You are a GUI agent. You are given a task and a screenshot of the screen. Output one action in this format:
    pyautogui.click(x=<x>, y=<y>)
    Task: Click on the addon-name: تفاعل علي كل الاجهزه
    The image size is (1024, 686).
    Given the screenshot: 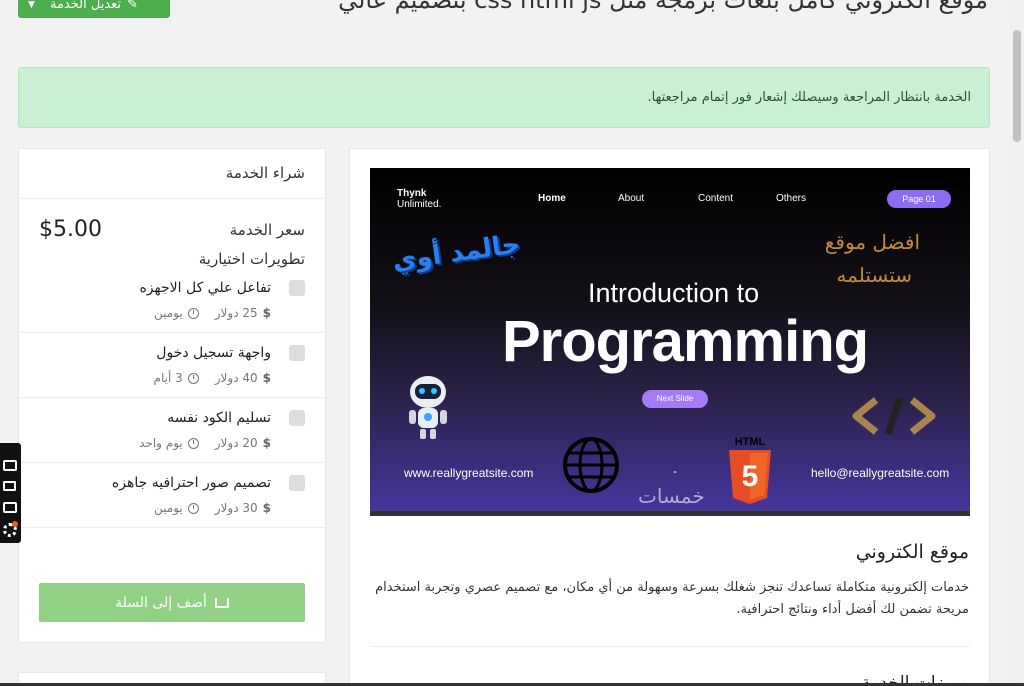 What is the action you would take?
    pyautogui.click(x=205, y=288)
    